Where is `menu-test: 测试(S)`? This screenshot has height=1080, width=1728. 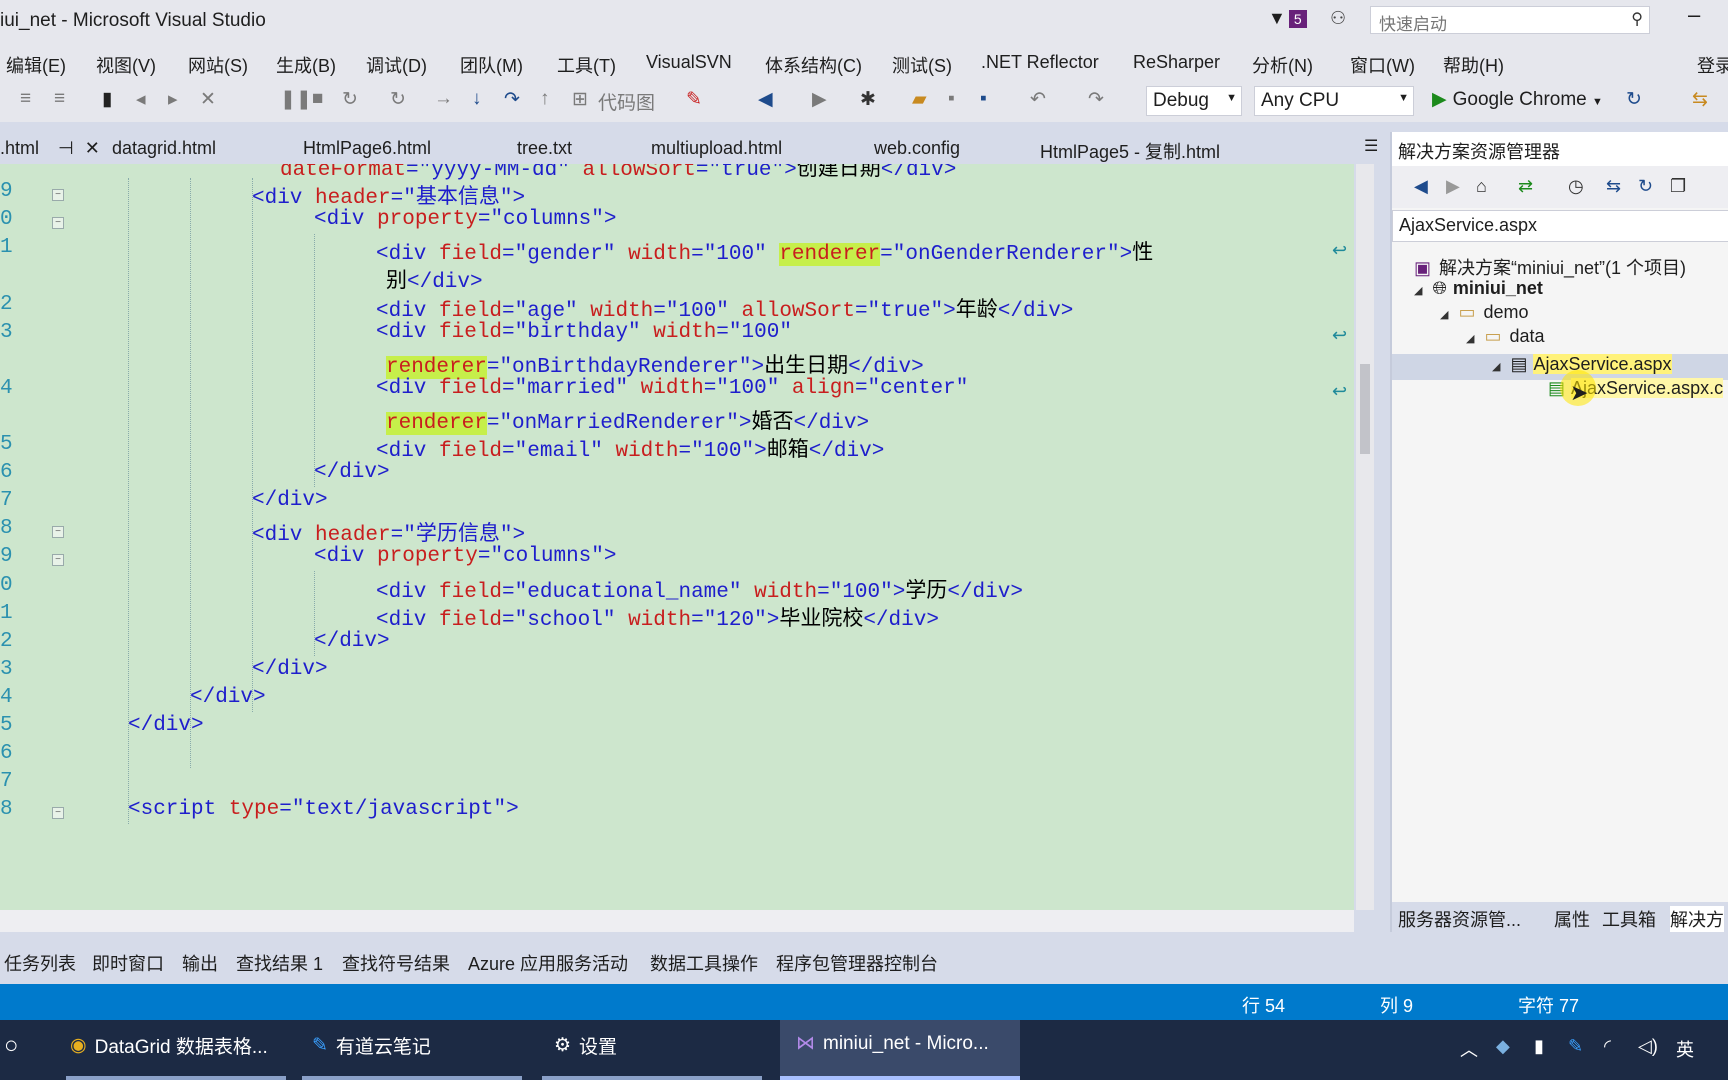
menu-test: 测试(S) is located at coordinates (922, 65).